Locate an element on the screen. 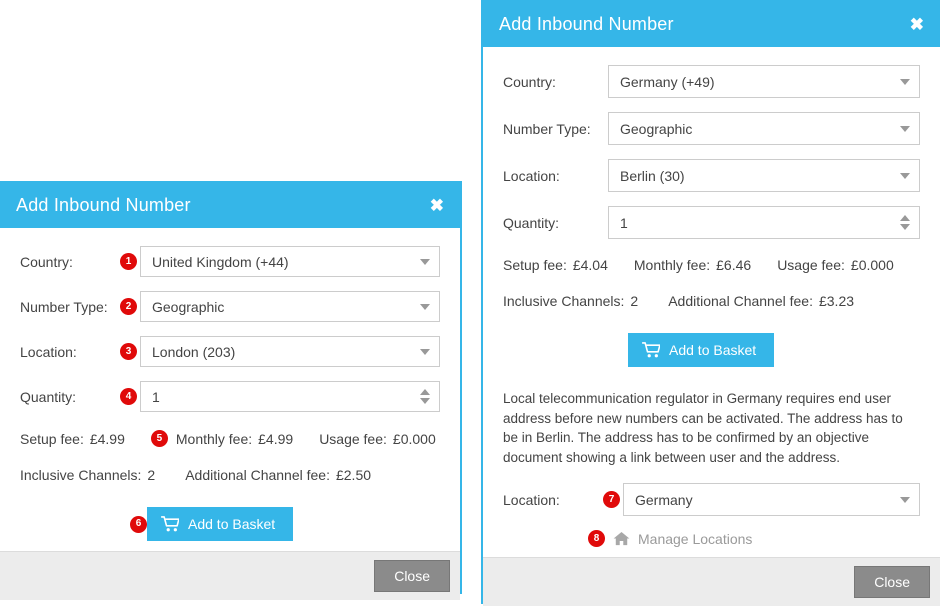  manage-locations-row: 8 Manage Locations is located at coordinates (711, 539).